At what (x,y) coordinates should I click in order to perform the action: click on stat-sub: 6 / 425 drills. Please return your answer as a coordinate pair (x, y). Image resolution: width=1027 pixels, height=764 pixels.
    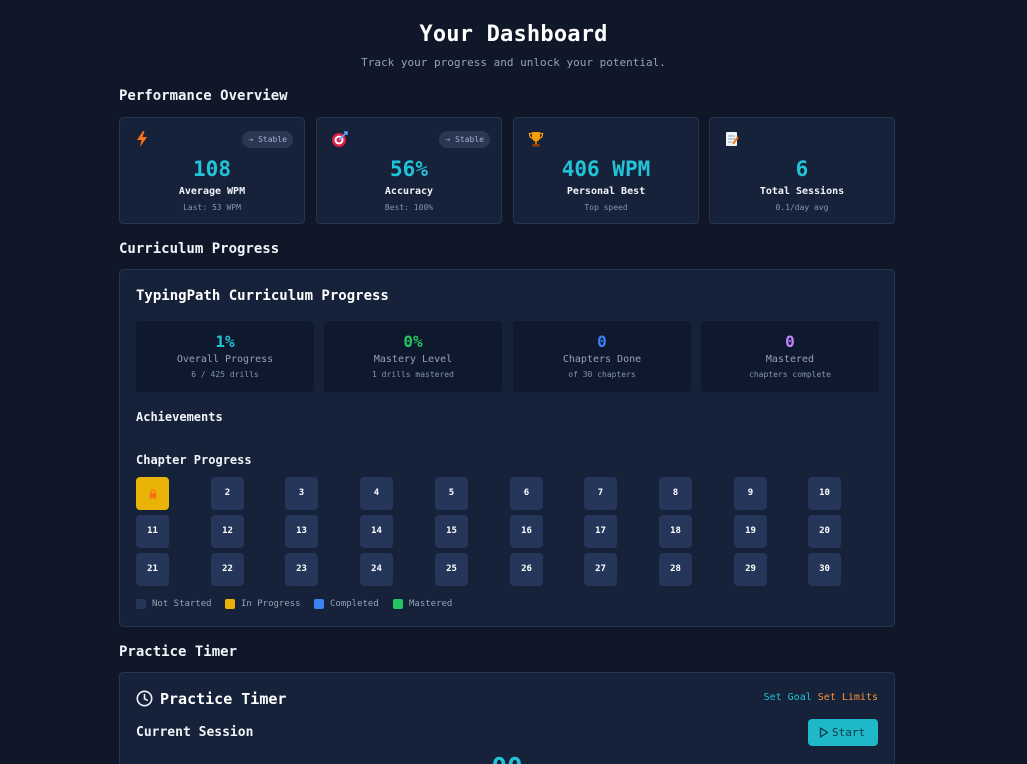
    Looking at the image, I should click on (225, 374).